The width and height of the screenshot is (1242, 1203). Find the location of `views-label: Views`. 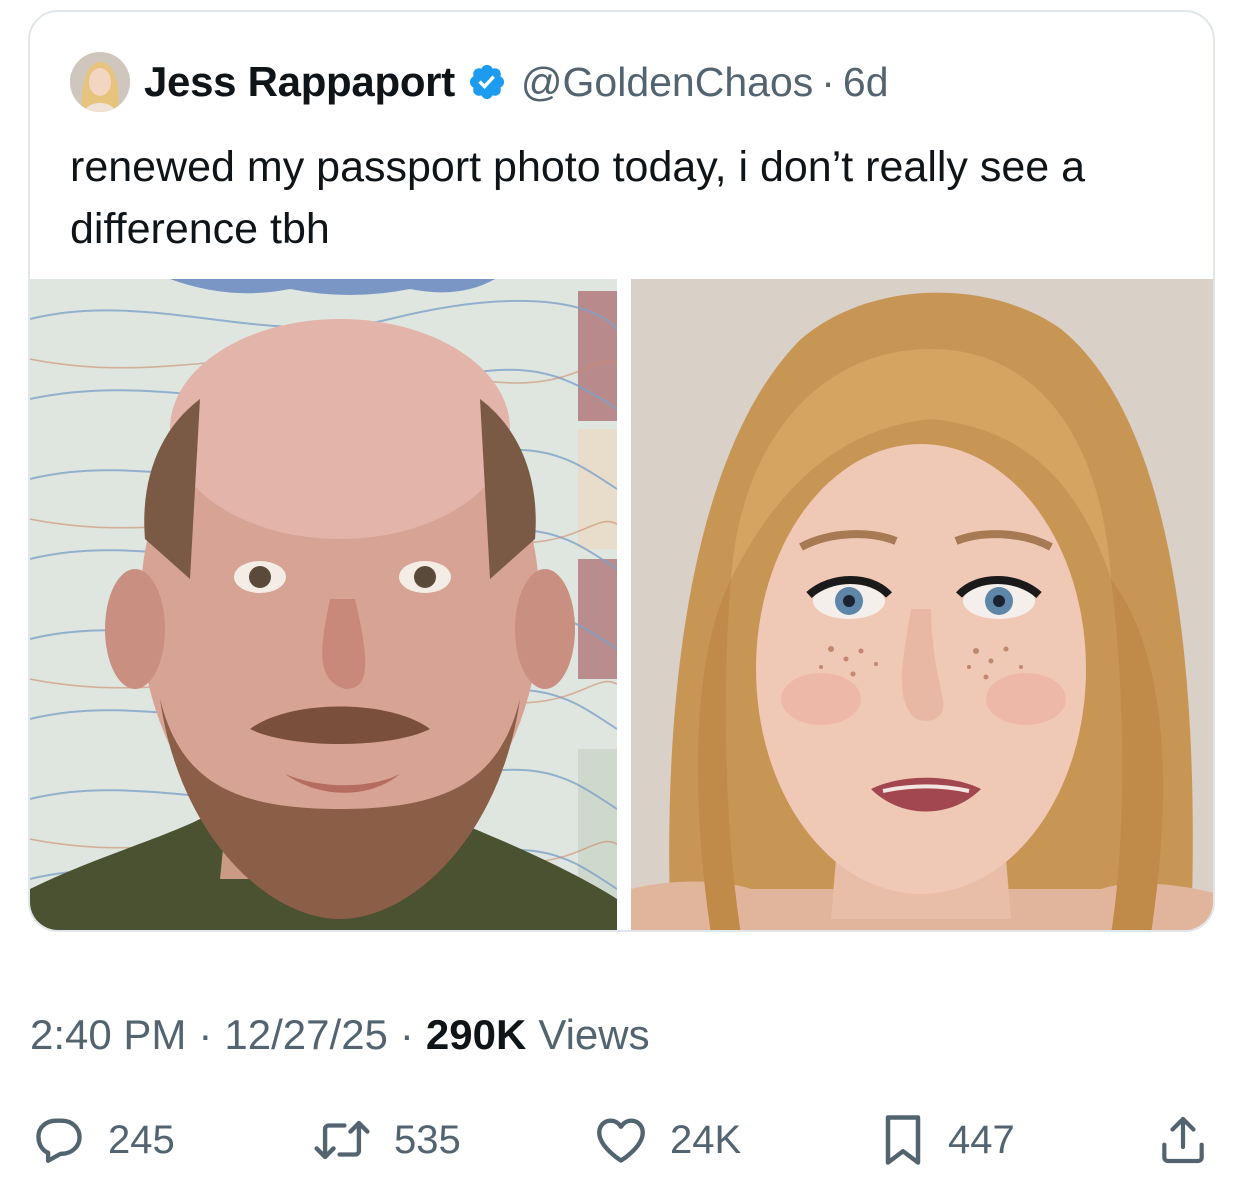

views-label: Views is located at coordinates (594, 1034).